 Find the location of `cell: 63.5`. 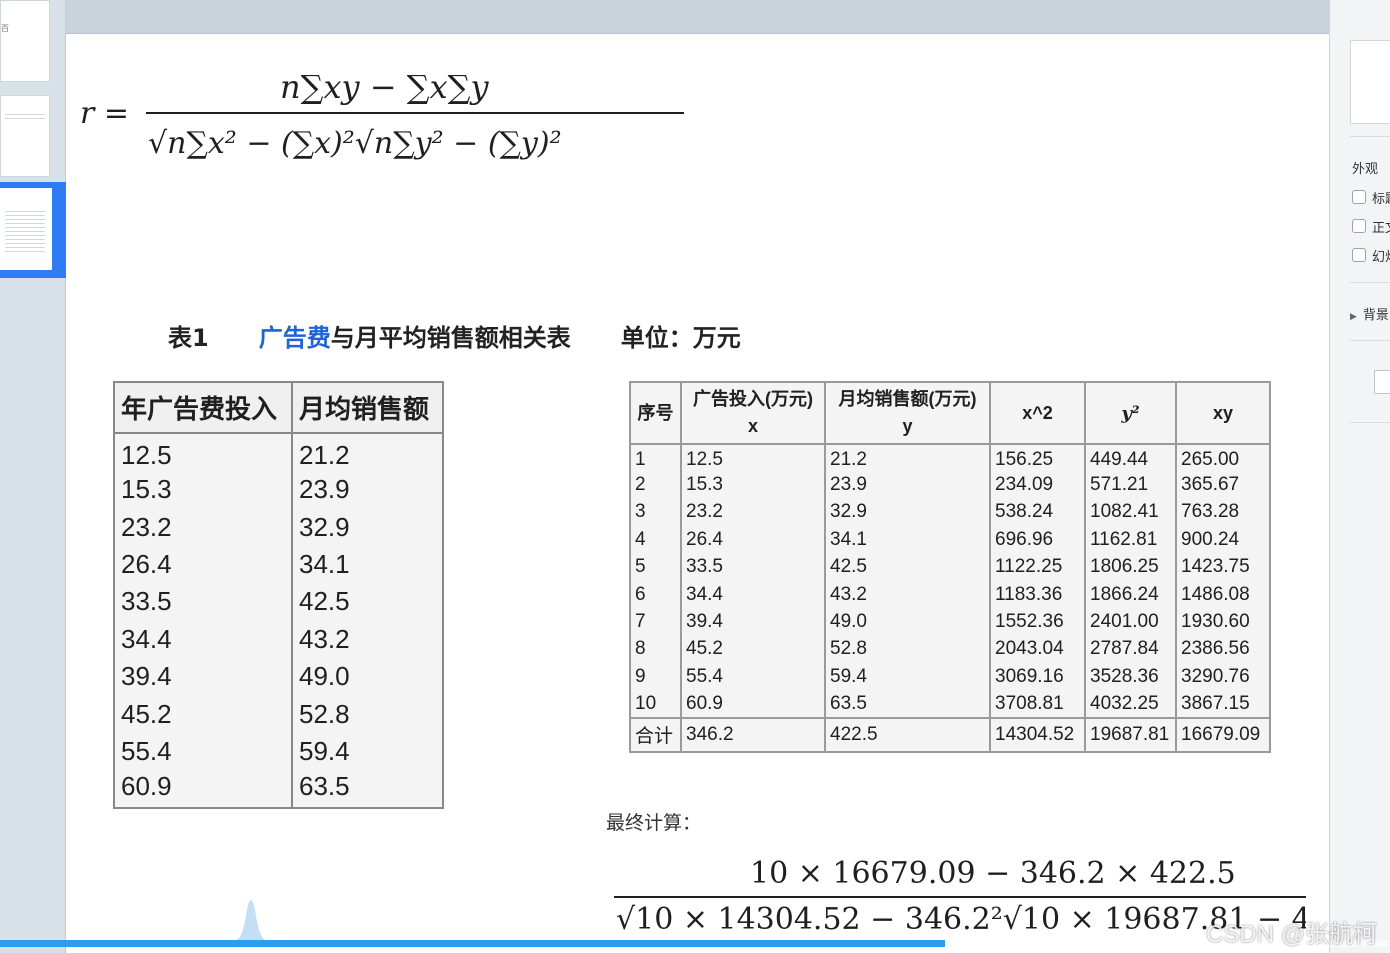

cell: 63.5 is located at coordinates (907, 704).